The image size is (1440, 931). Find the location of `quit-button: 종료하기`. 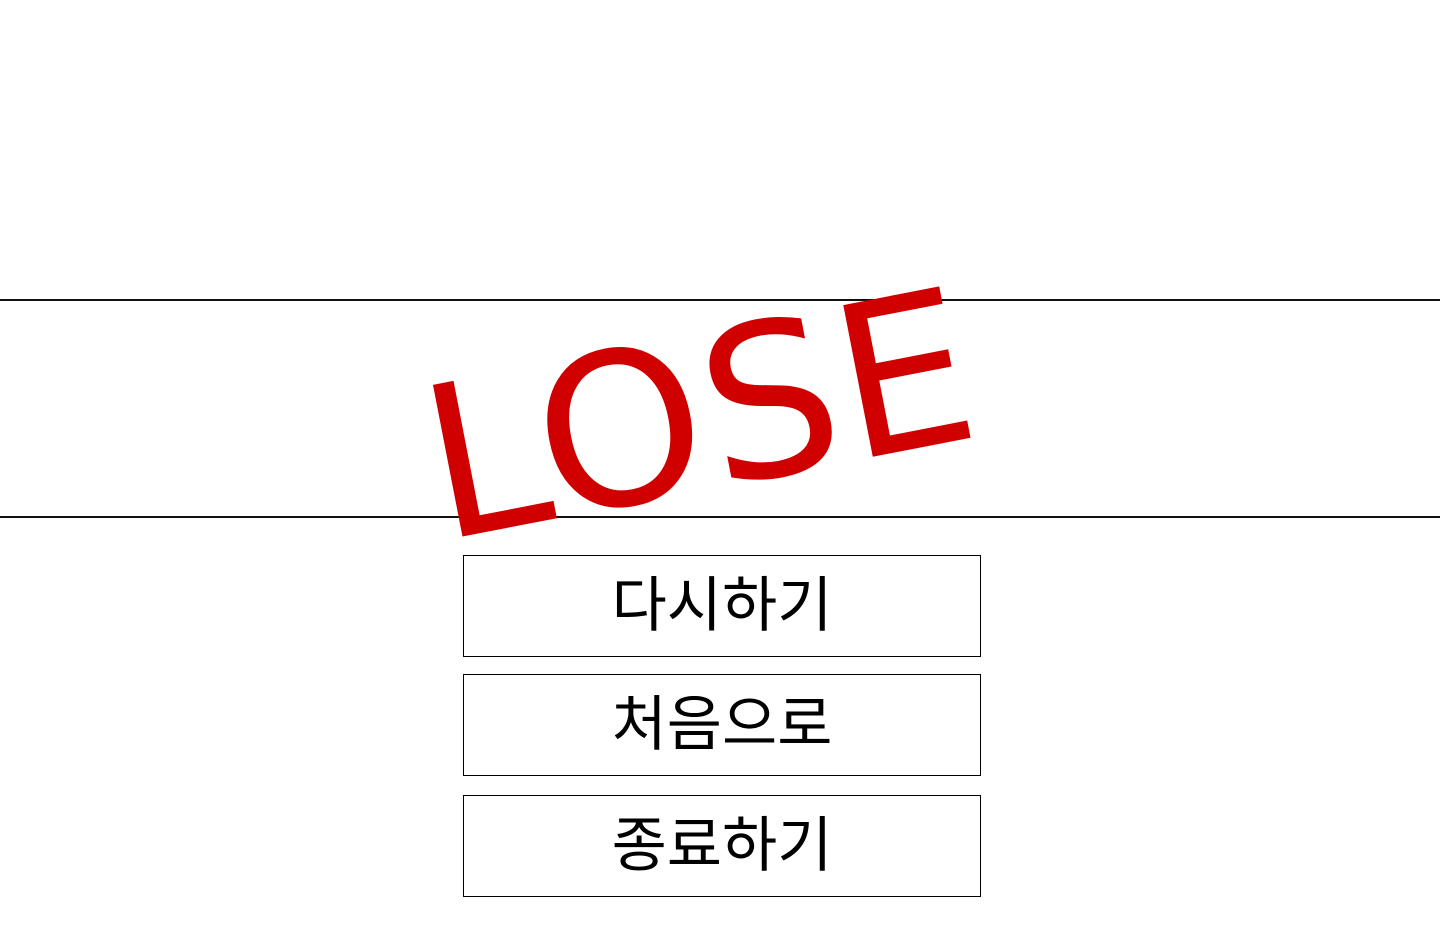

quit-button: 종료하기 is located at coordinates (722, 846).